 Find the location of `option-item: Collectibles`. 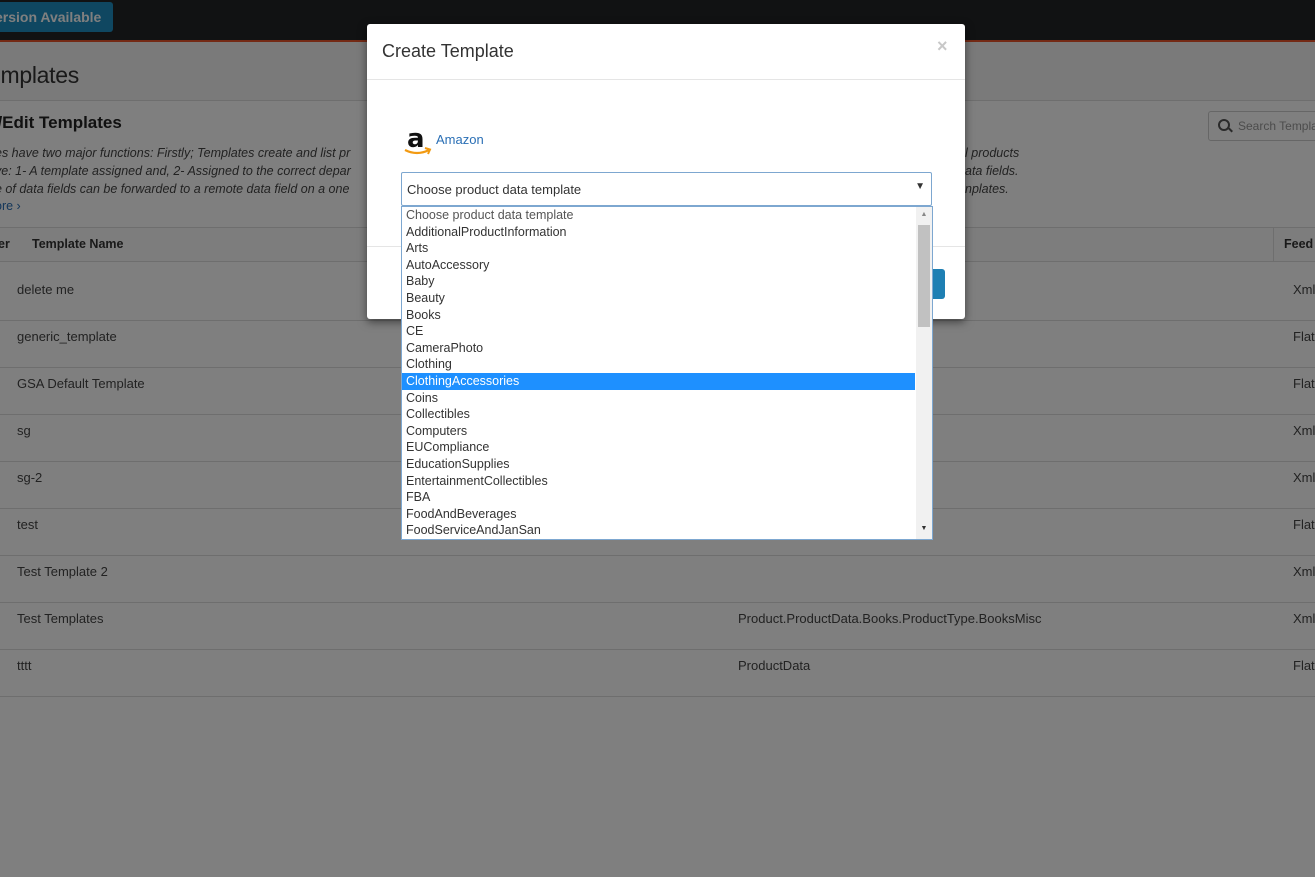

option-item: Collectibles is located at coordinates (658, 414).